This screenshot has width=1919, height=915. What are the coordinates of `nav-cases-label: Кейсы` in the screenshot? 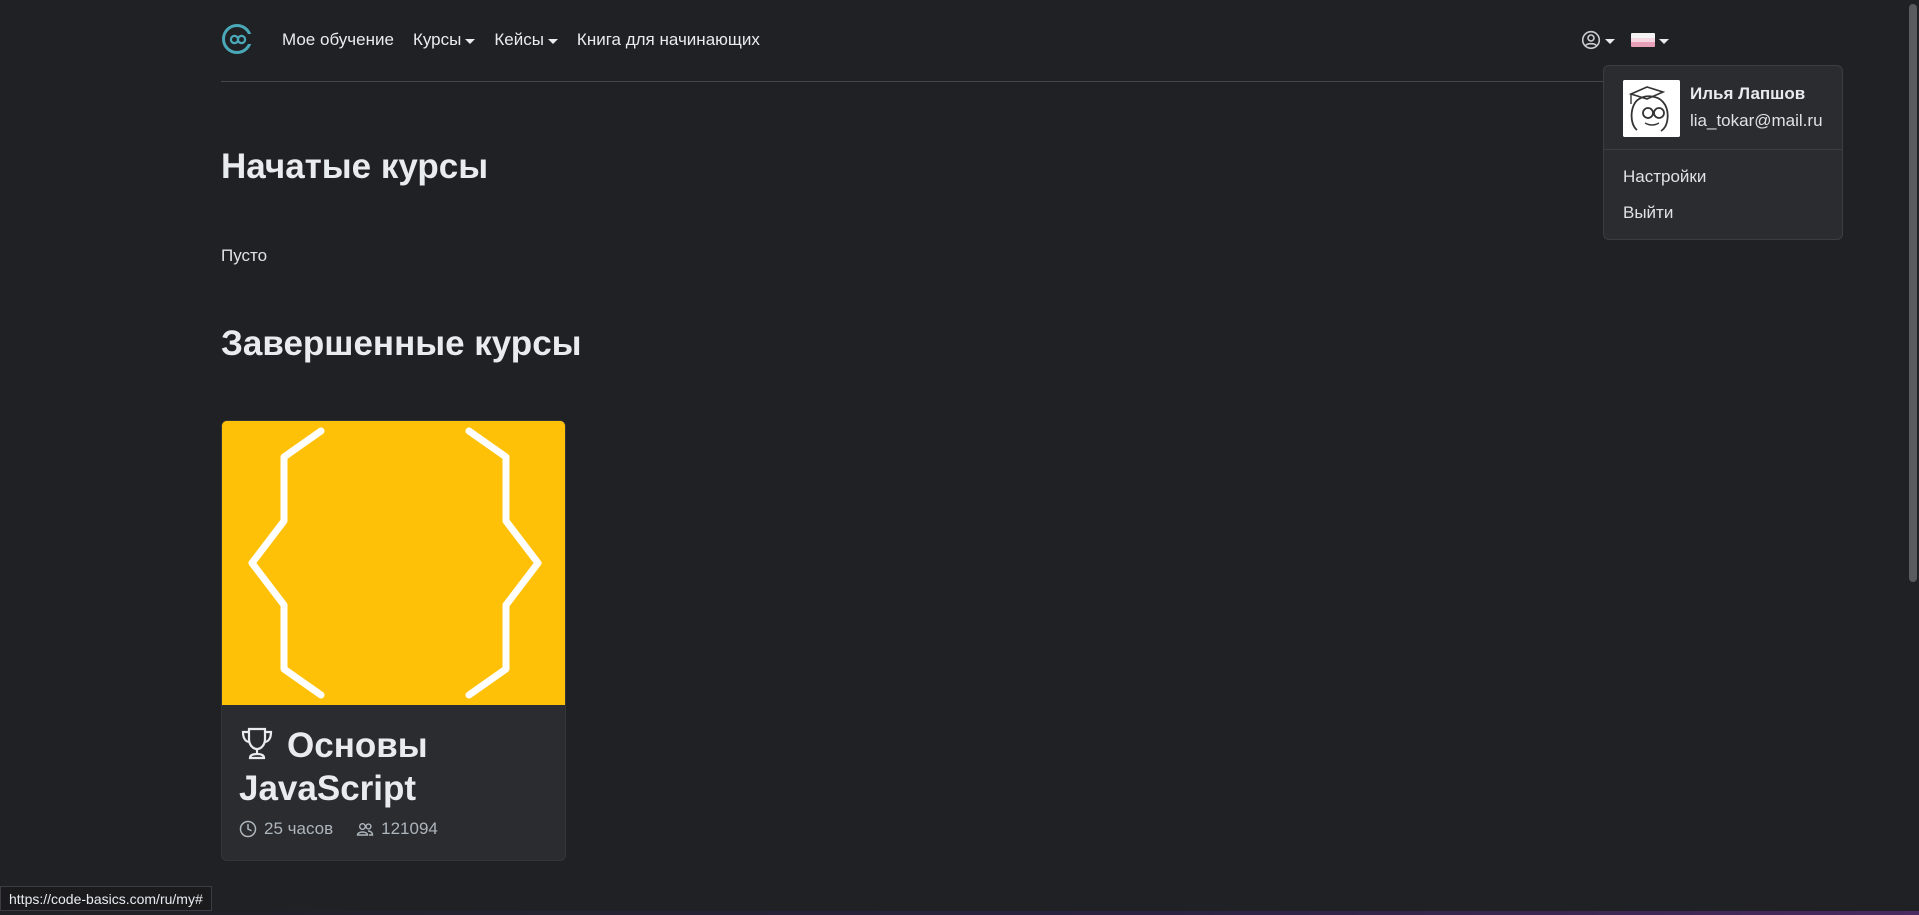 It's located at (519, 39).